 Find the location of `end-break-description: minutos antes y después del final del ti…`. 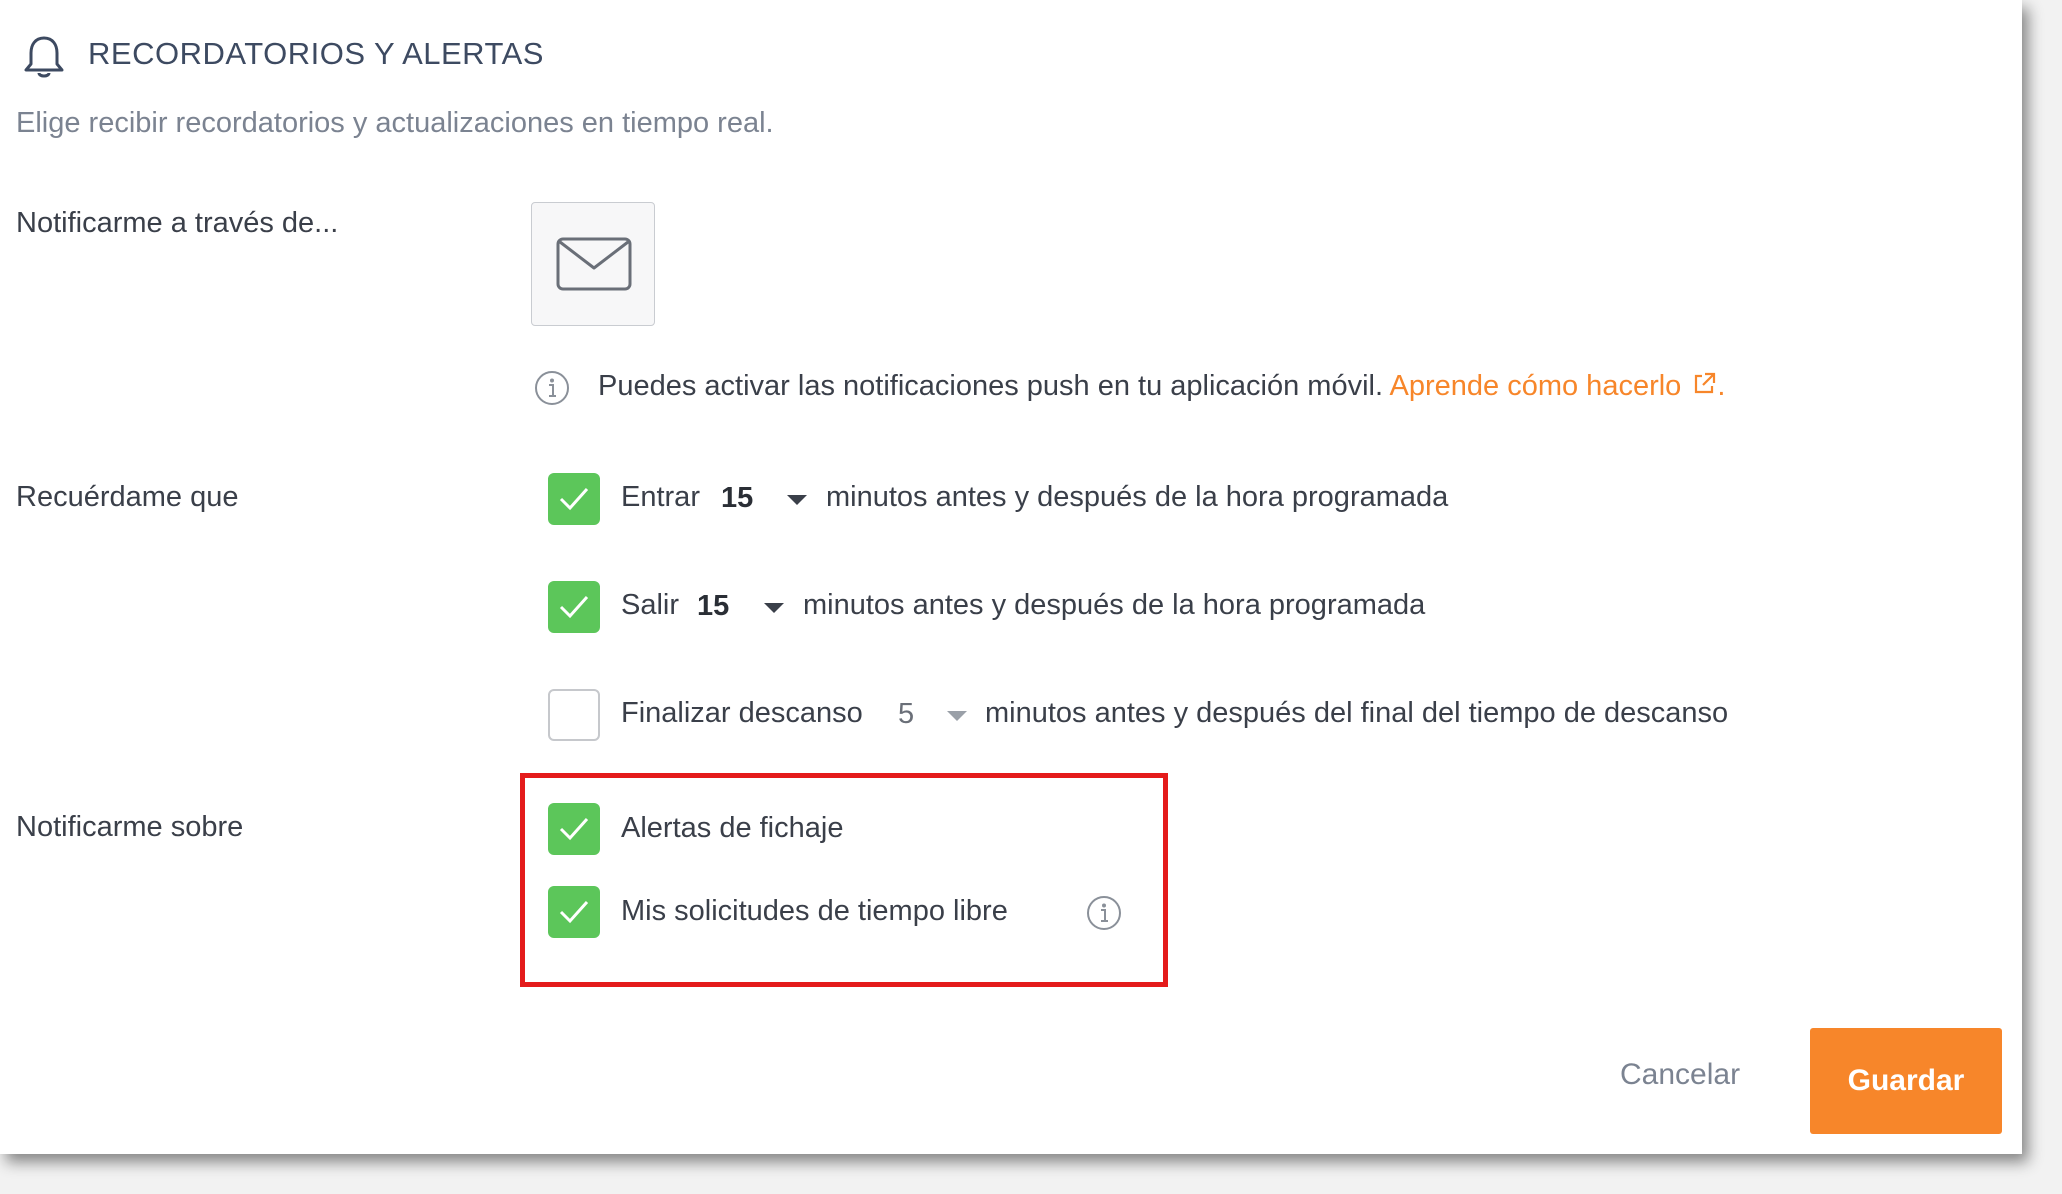

end-break-description: minutos antes y después del final del ti… is located at coordinates (1357, 713).